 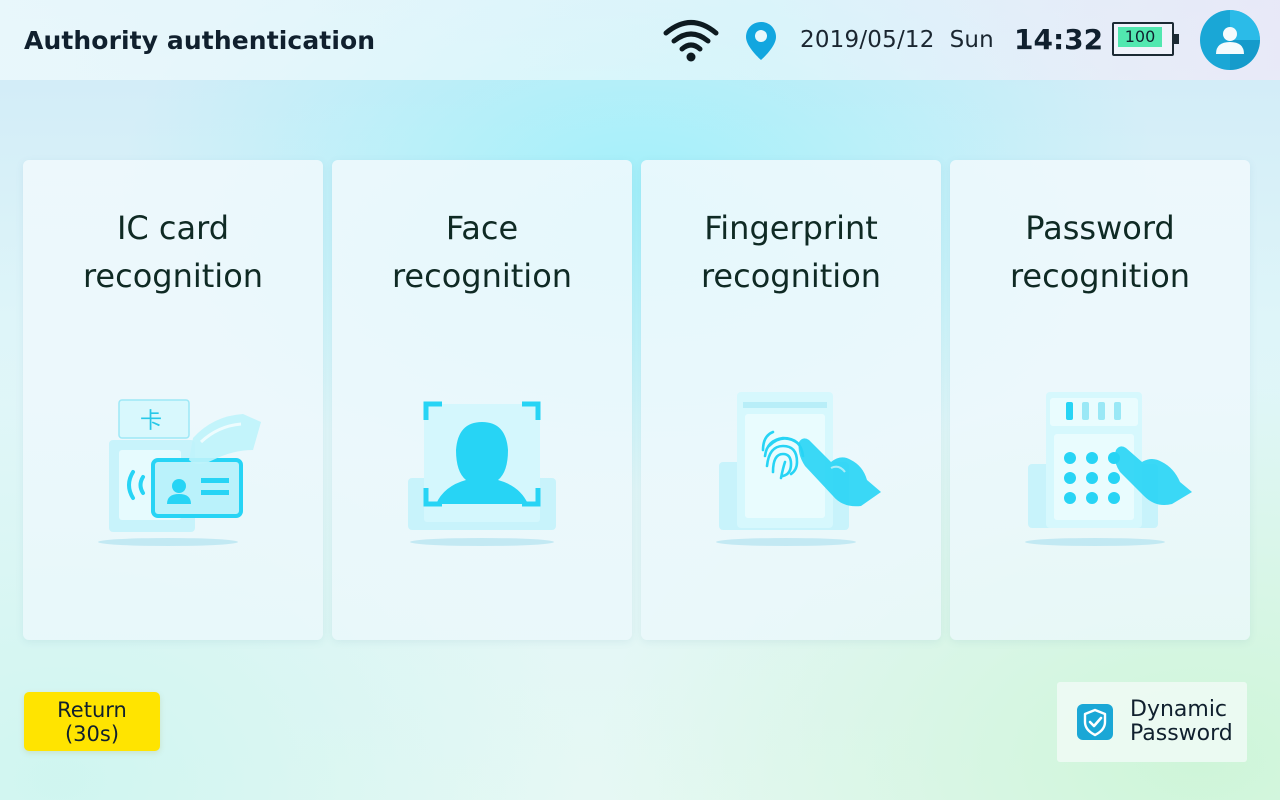 I want to click on card-title: Password recognition, so click(x=1100, y=252).